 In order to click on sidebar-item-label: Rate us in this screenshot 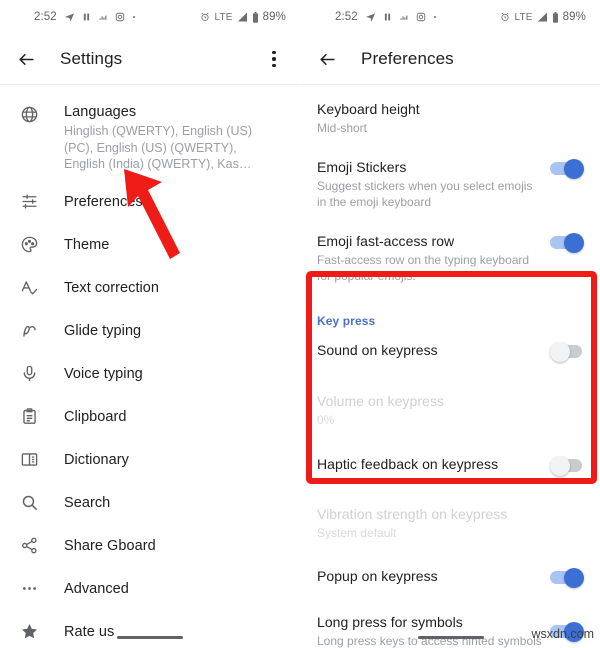, I will do `click(89, 631)`.